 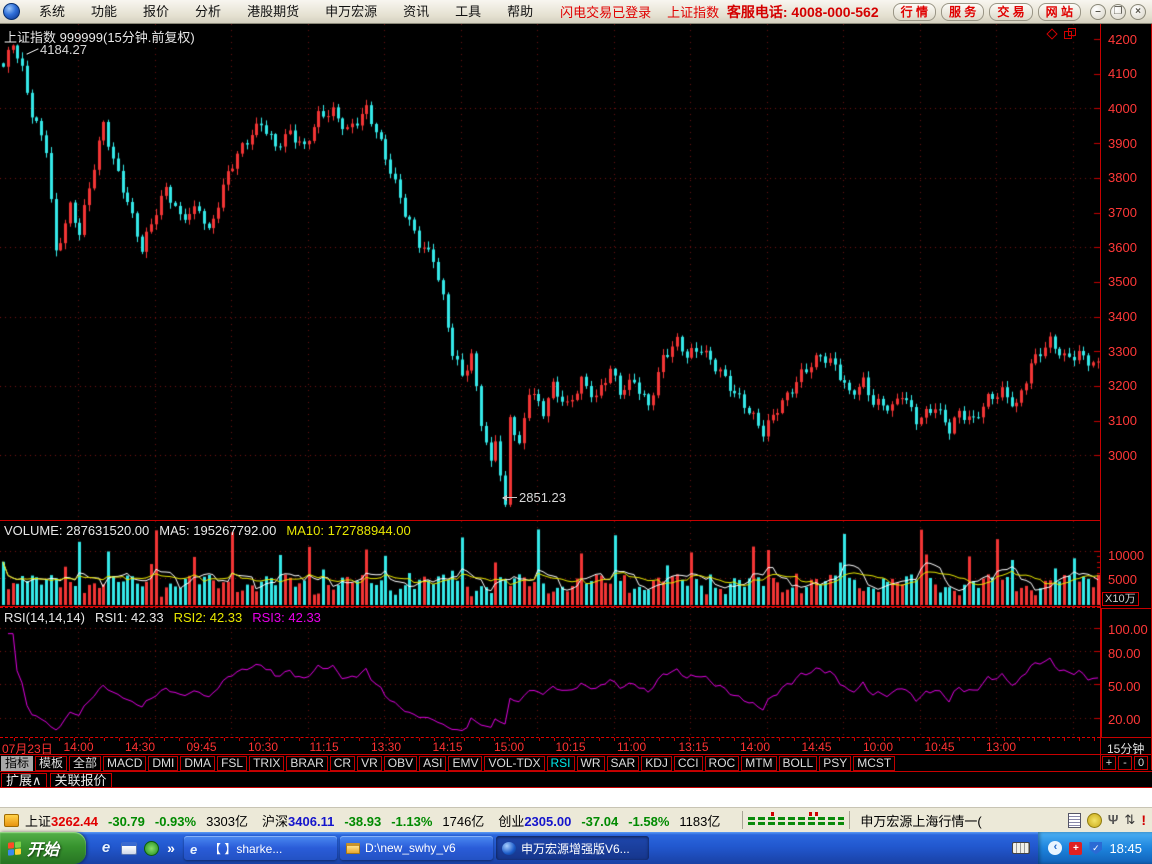 I want to click on status-window-icon, so click(x=11, y=820).